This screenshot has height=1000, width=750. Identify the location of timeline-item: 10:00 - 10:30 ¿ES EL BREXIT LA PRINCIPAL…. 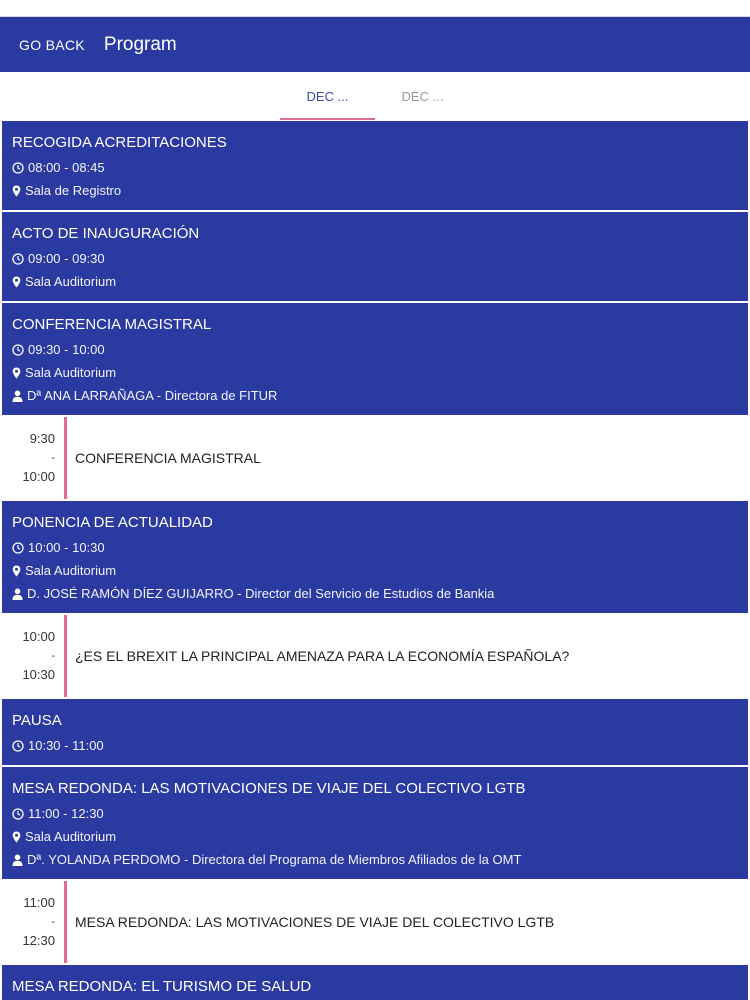
(375, 656).